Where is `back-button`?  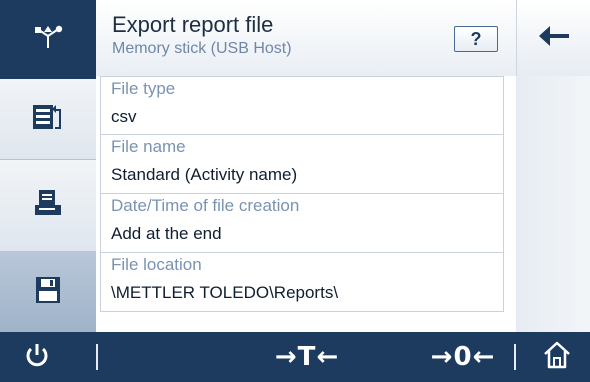 back-button is located at coordinates (553, 38).